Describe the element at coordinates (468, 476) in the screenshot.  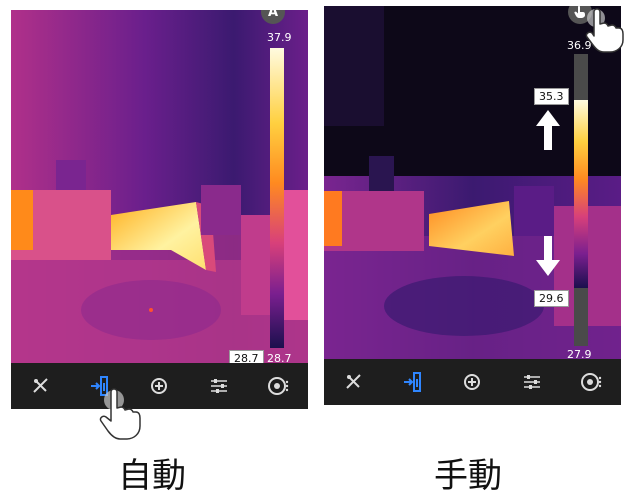
I see `caption-manual: 手動` at that location.